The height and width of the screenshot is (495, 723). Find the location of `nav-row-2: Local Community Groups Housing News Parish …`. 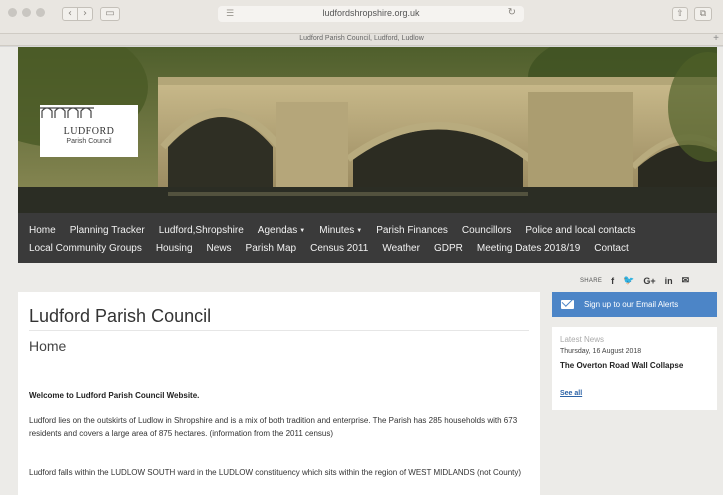

nav-row-2: Local Community Groups Housing News Parish … is located at coordinates (369, 248).